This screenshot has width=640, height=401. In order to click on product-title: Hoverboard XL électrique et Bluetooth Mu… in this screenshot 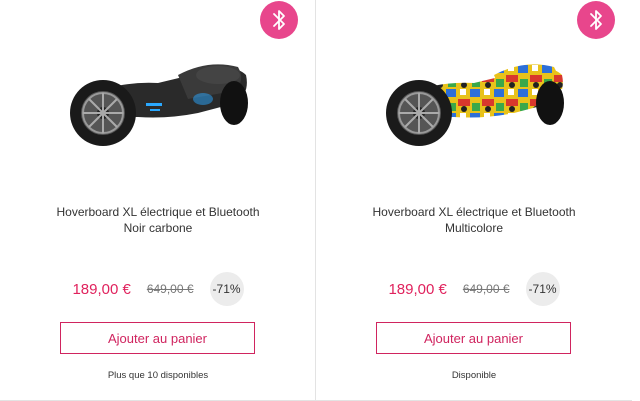, I will do `click(474, 220)`.